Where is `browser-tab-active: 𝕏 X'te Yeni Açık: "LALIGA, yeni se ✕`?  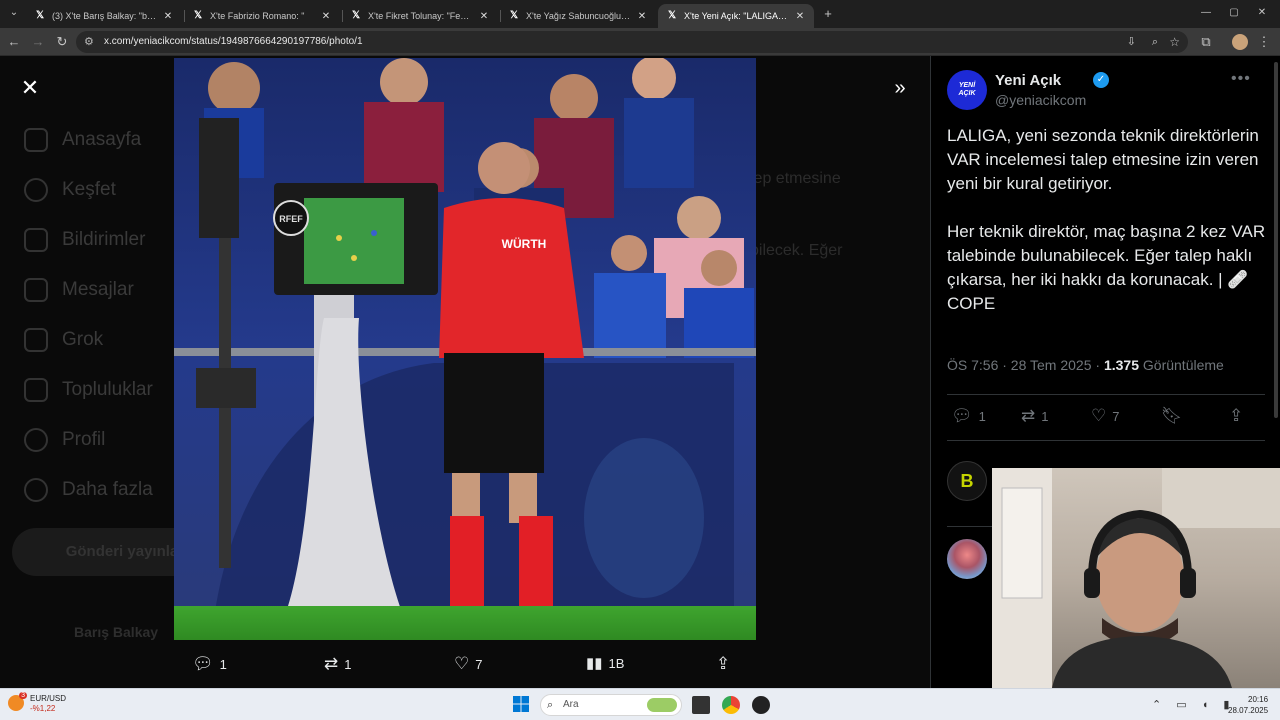 browser-tab-active: 𝕏 X'te Yeni Açık: "LALIGA, yeni se ✕ is located at coordinates (736, 16).